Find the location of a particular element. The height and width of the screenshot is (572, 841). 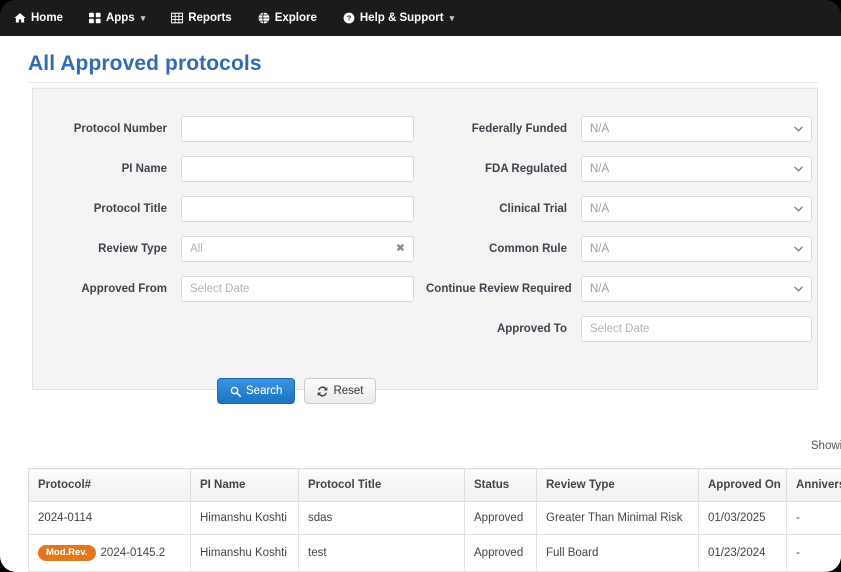

column-header-anniversary: Anniversary is located at coordinates (813, 485).